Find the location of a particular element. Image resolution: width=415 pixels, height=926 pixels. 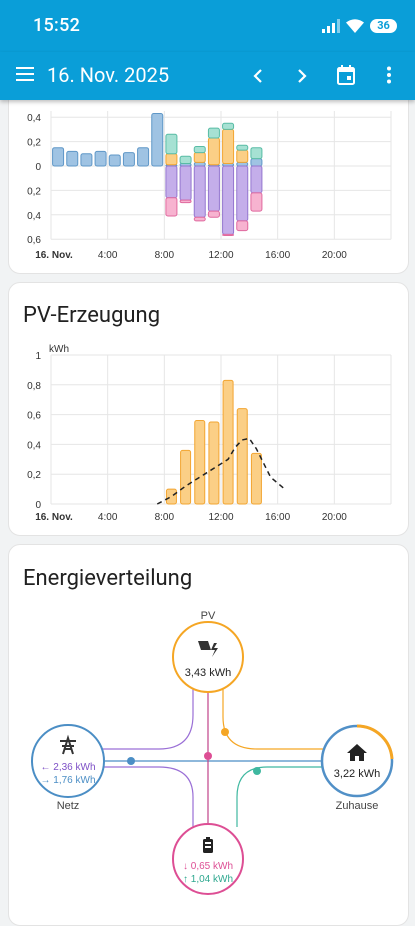

flow-dot-grid is located at coordinates (131, 761).